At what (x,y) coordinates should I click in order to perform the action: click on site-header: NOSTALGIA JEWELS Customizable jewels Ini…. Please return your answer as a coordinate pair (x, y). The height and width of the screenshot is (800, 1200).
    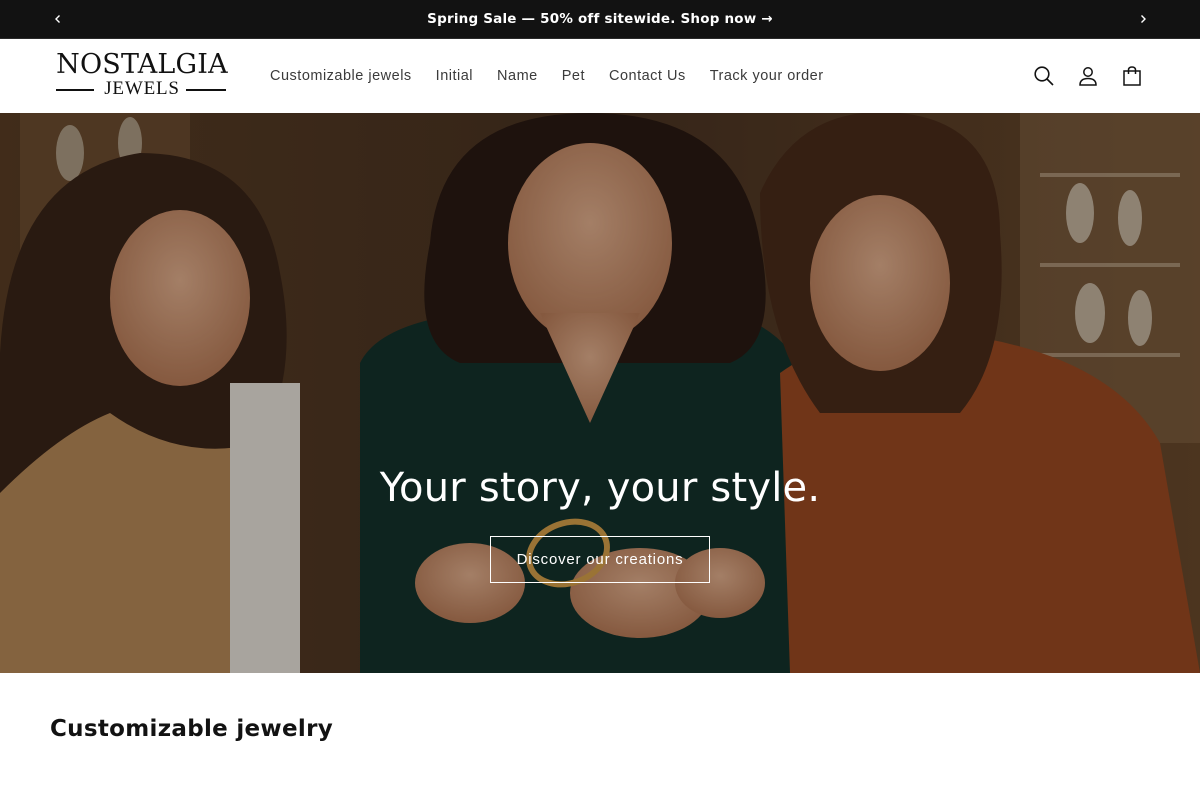
    Looking at the image, I should click on (600, 76).